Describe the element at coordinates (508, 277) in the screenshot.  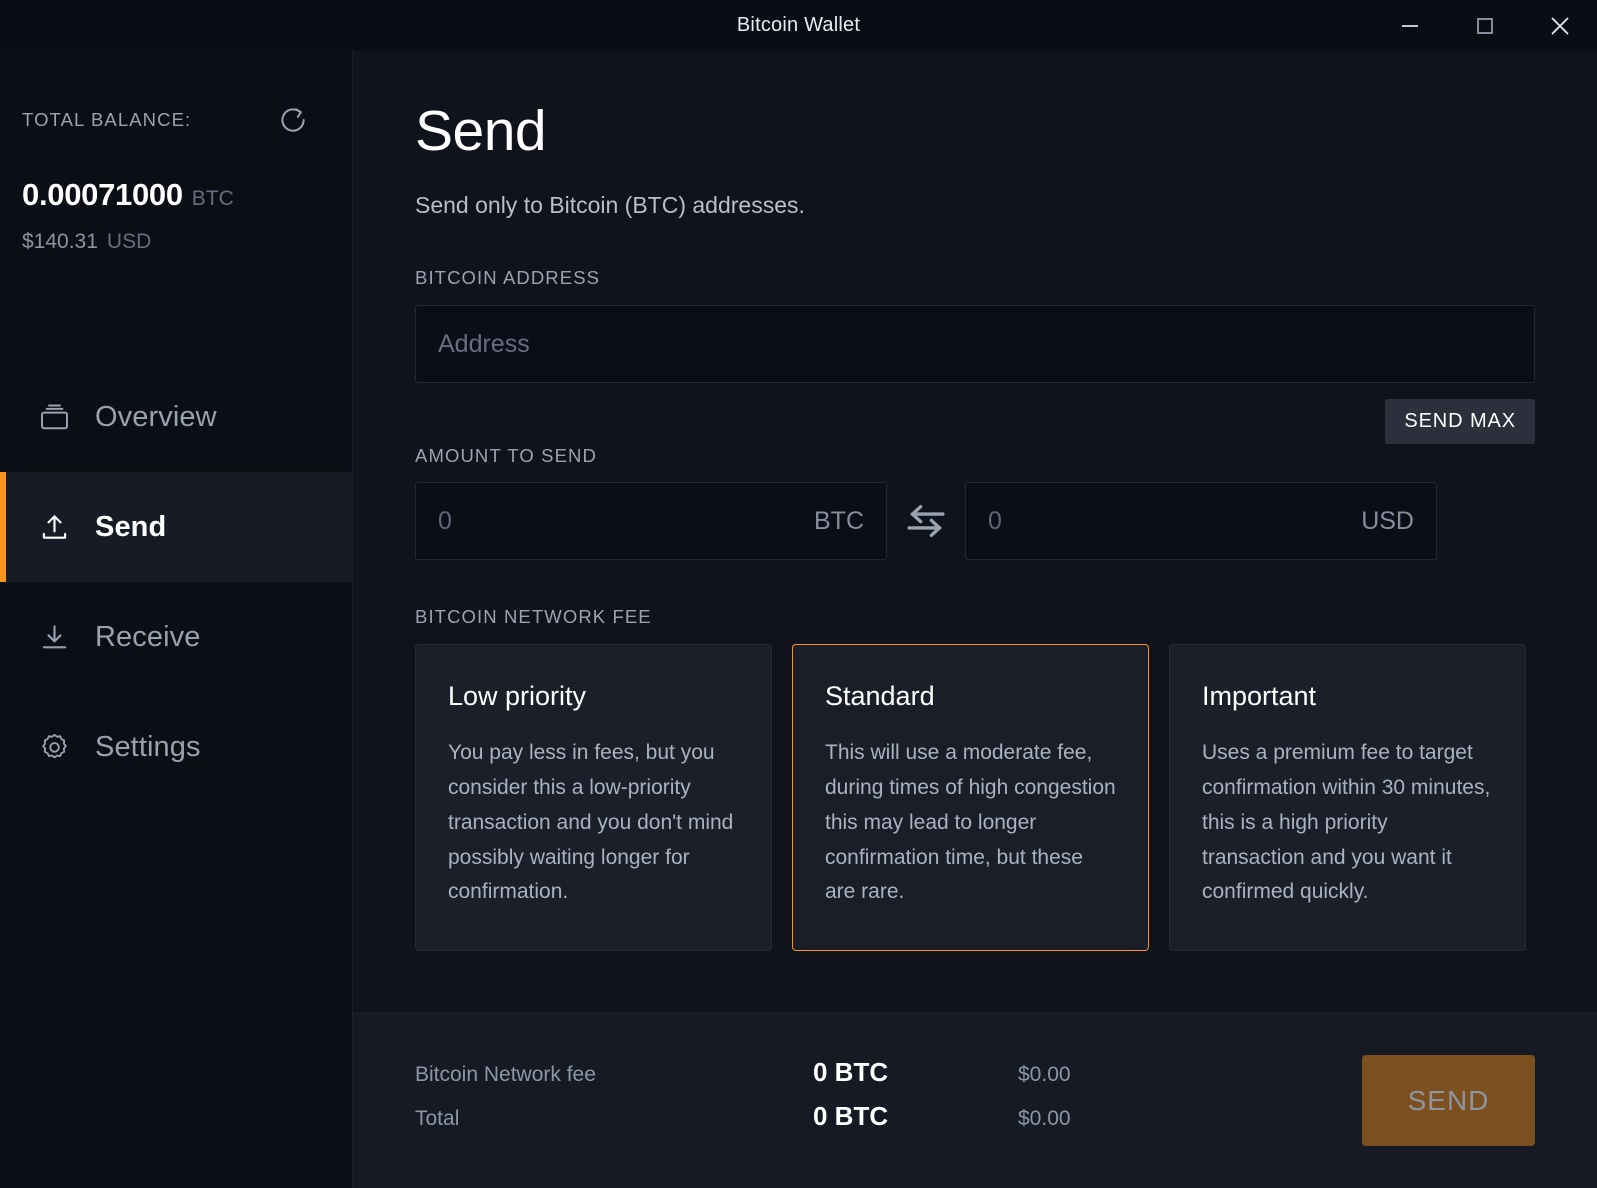
I see `address-label: BITCOIN ADDRESS` at that location.